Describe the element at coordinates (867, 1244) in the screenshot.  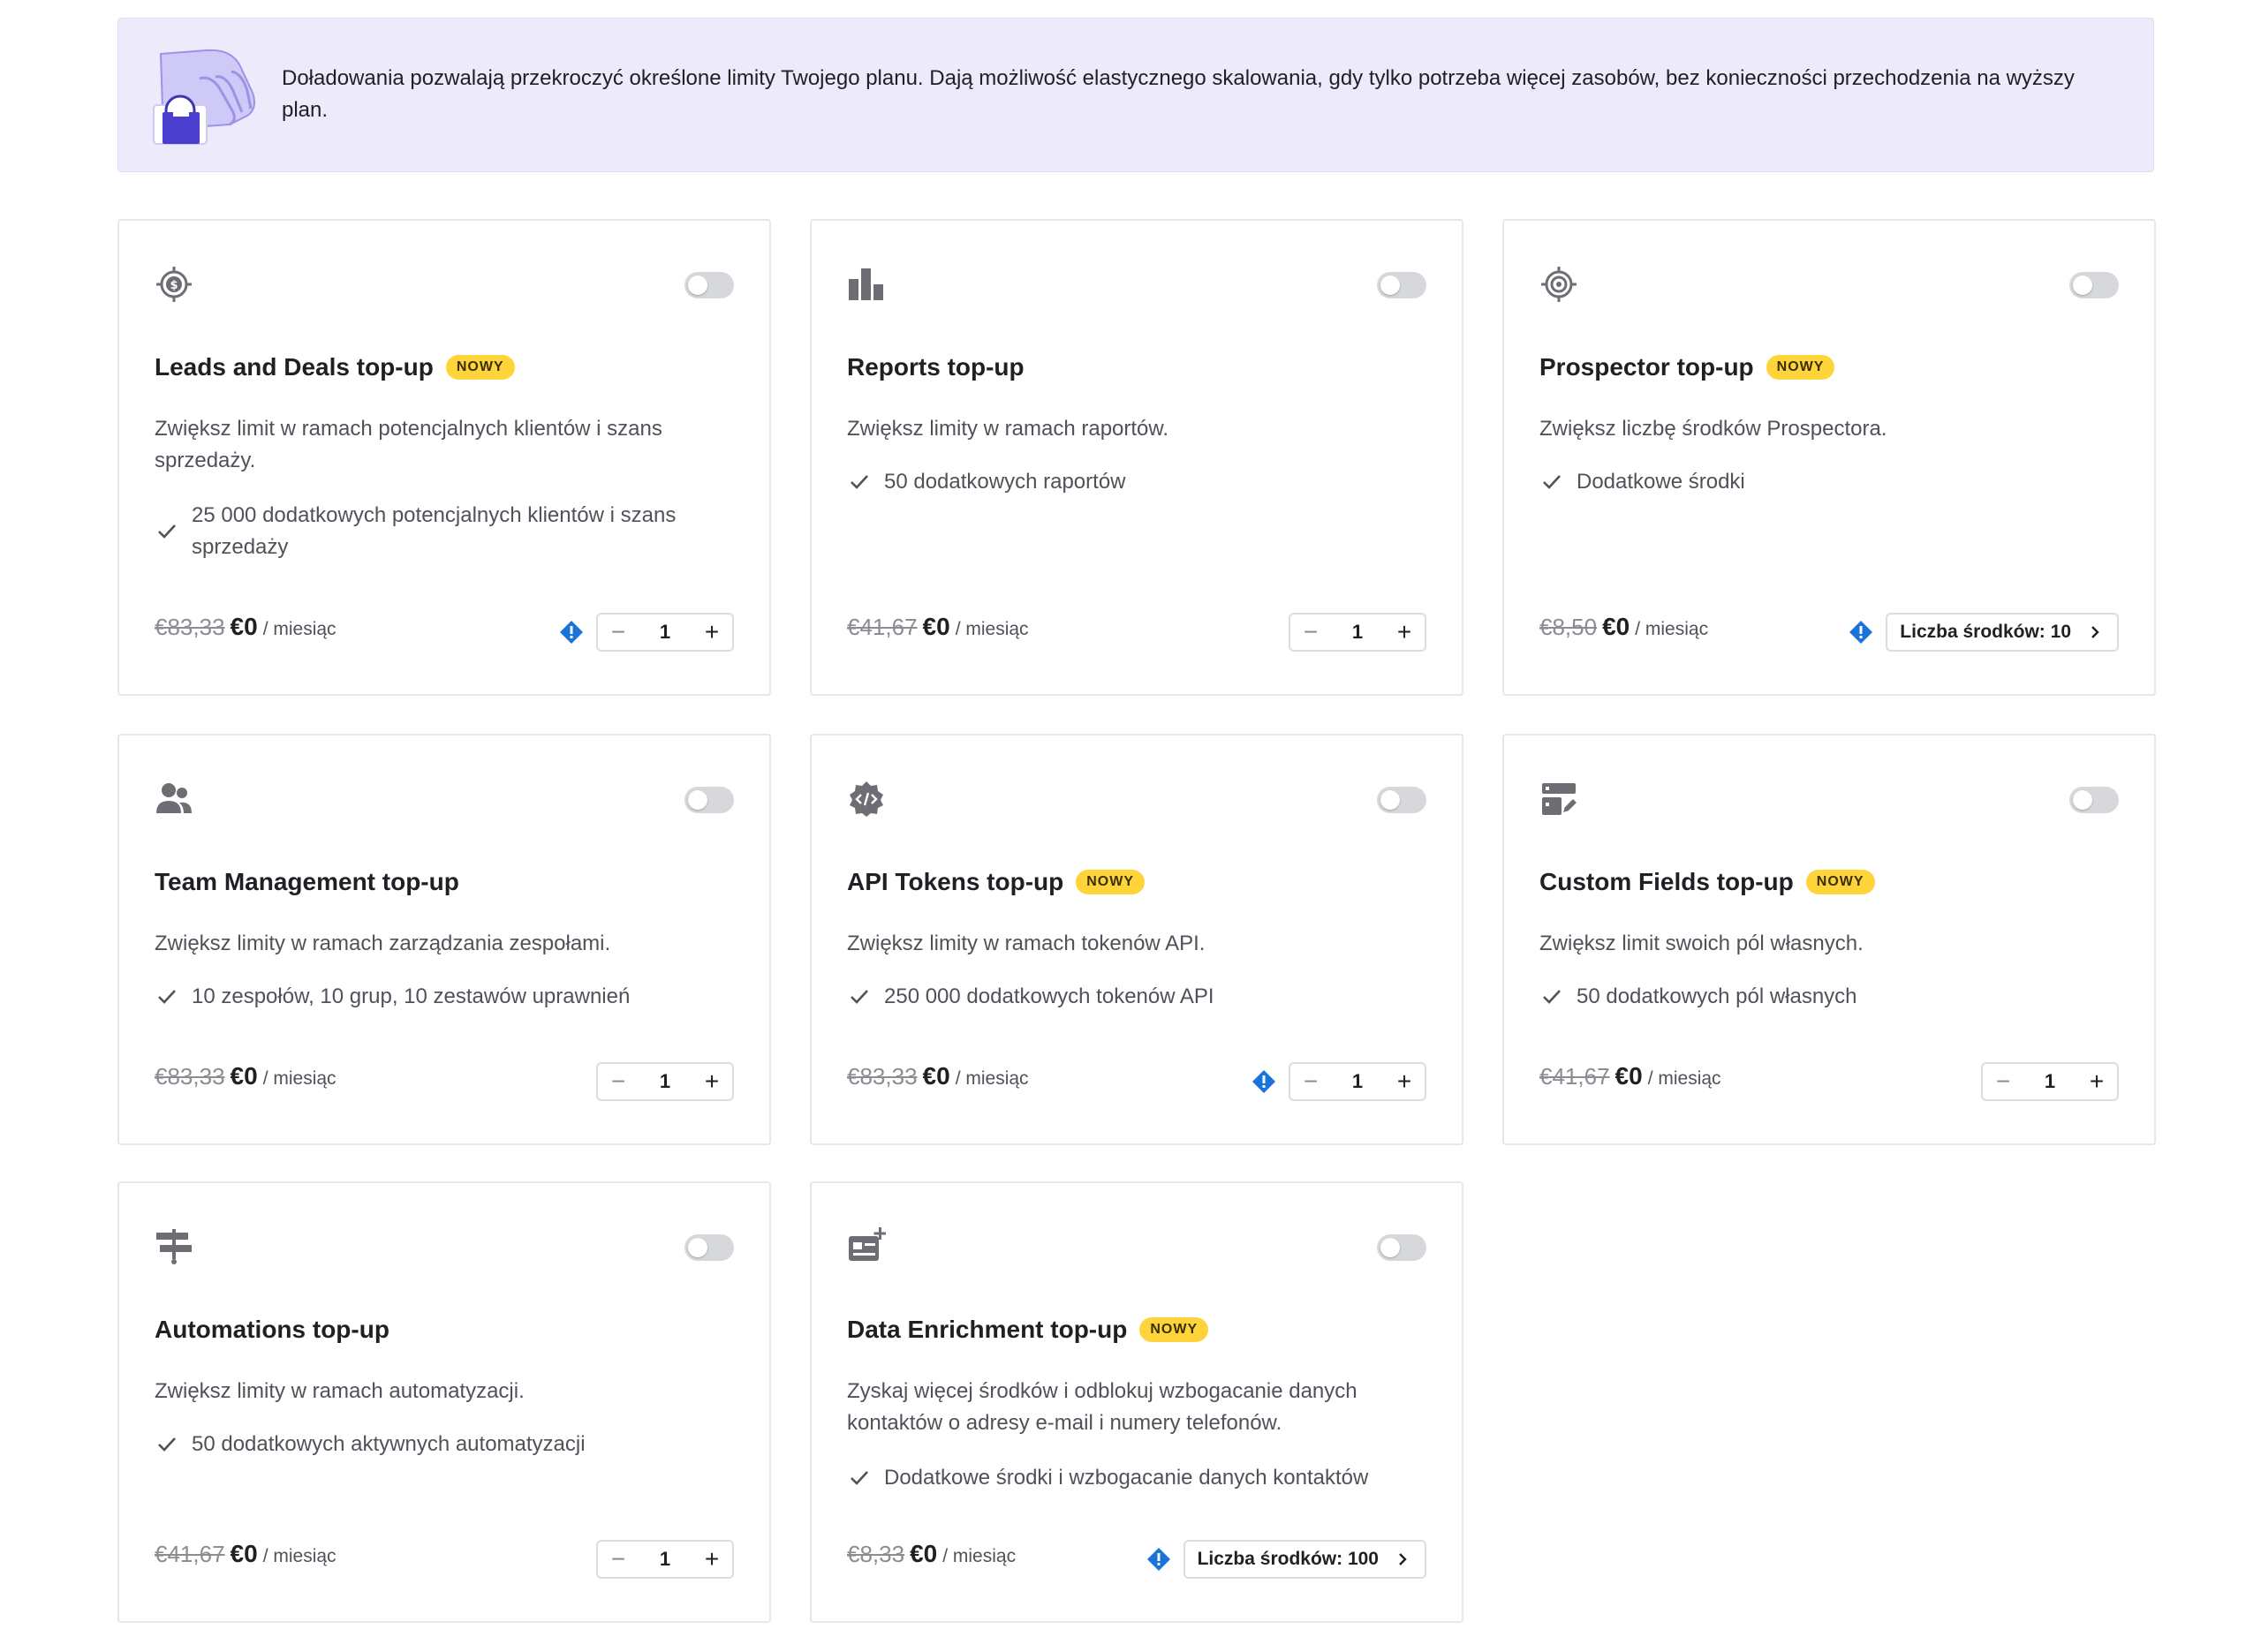
I see `contact-card-plus-icon` at that location.